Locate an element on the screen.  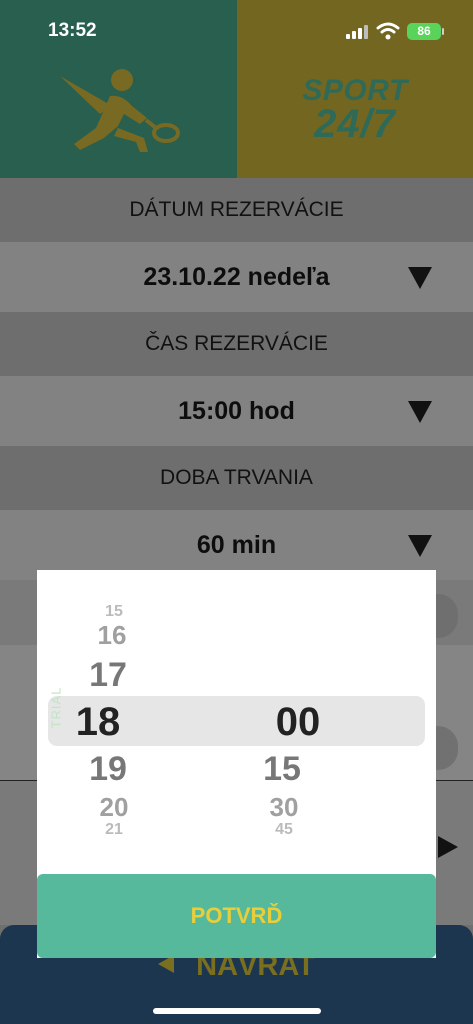
date-label: DÁTUM REZERVÁCIE is located at coordinates (236, 210).